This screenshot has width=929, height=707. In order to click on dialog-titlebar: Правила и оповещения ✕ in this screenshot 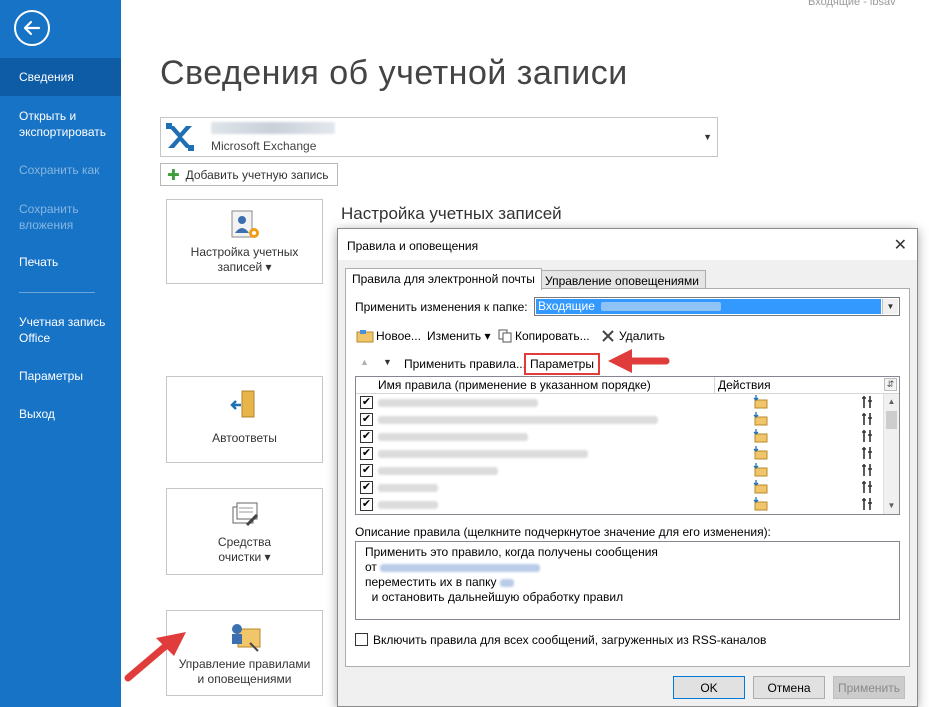, I will do `click(627, 244)`.